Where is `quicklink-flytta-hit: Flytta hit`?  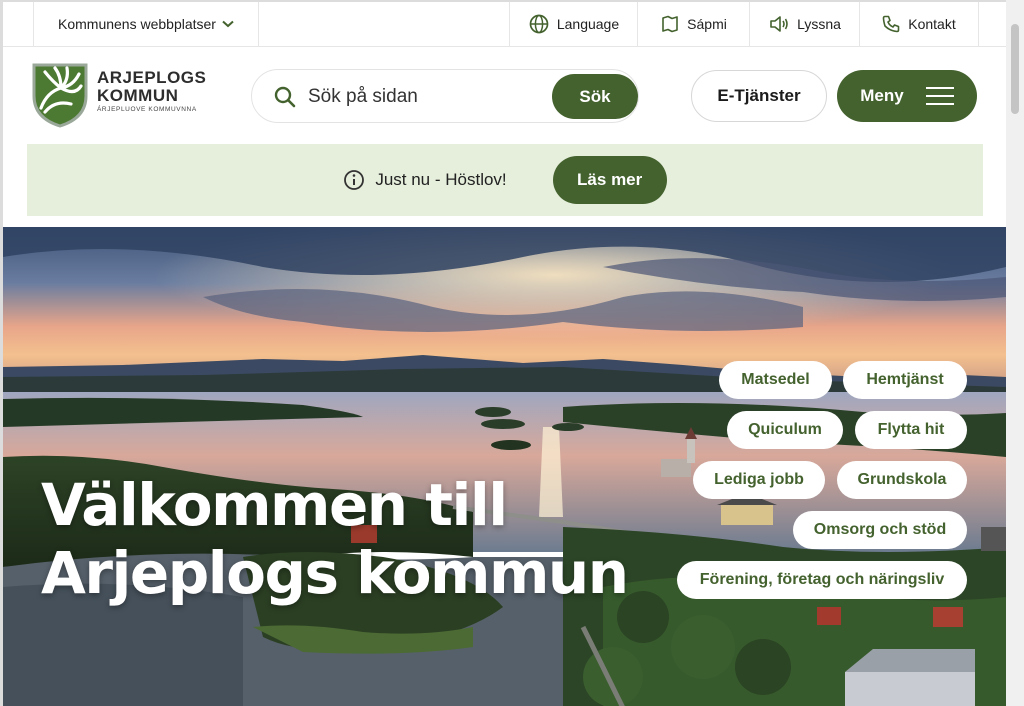
quicklink-flytta-hit: Flytta hit is located at coordinates (911, 430).